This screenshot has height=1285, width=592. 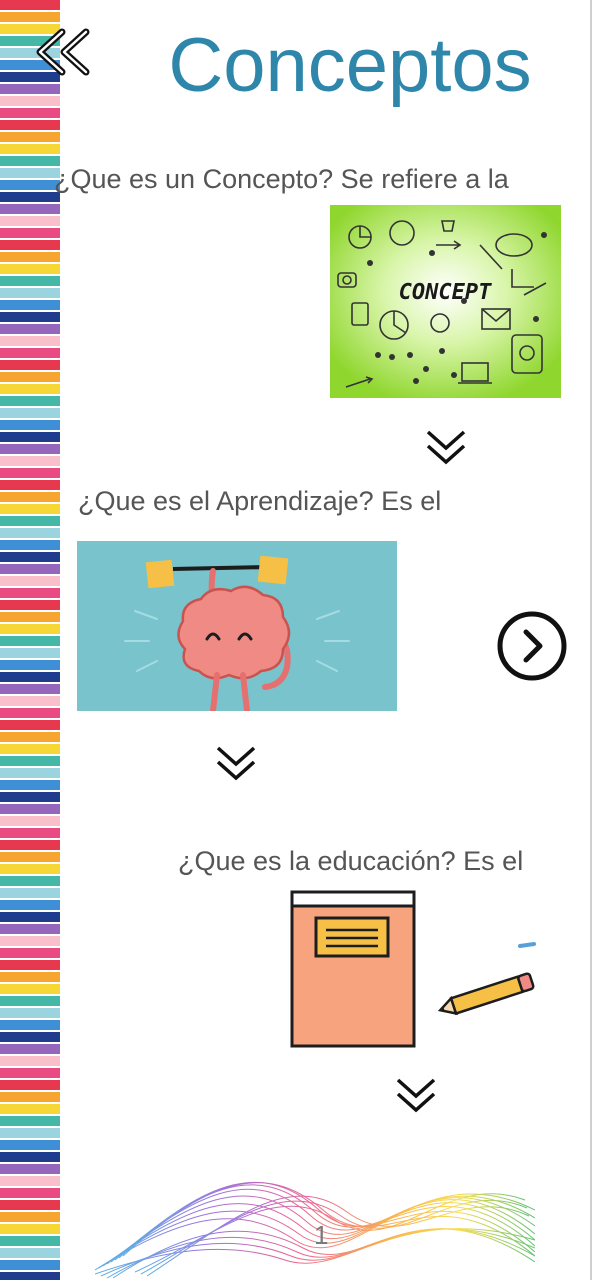 What do you see at coordinates (414, 969) in the screenshot?
I see `book-pencil-image` at bounding box center [414, 969].